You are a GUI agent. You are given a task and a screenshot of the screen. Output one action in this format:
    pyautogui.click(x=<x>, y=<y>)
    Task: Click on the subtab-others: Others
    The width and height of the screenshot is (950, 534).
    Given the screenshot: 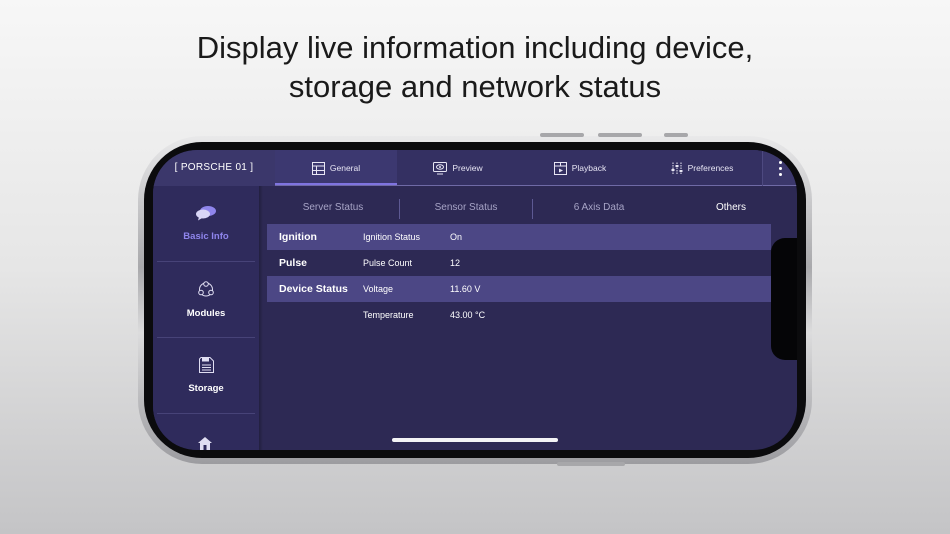 What is the action you would take?
    pyautogui.click(x=731, y=206)
    